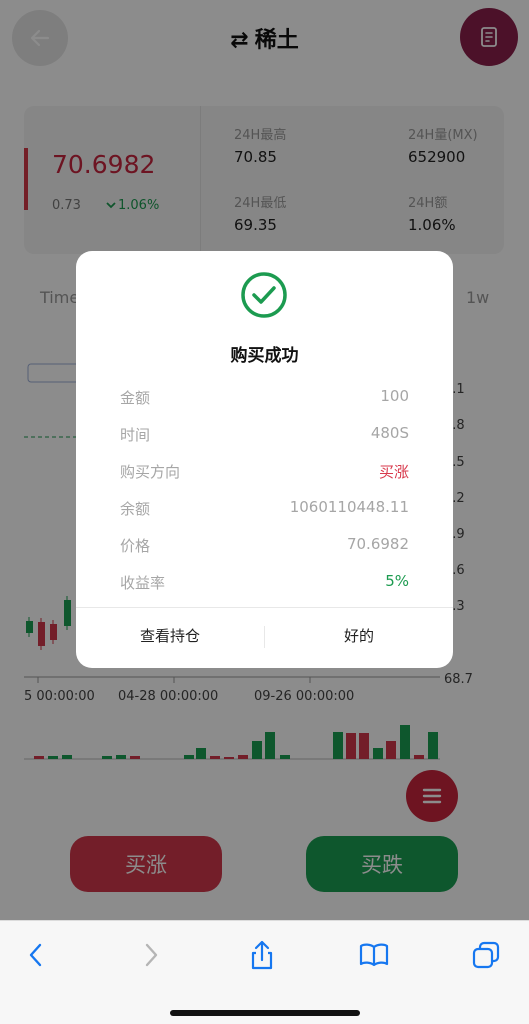  I want to click on check-circle-icon, so click(264, 295).